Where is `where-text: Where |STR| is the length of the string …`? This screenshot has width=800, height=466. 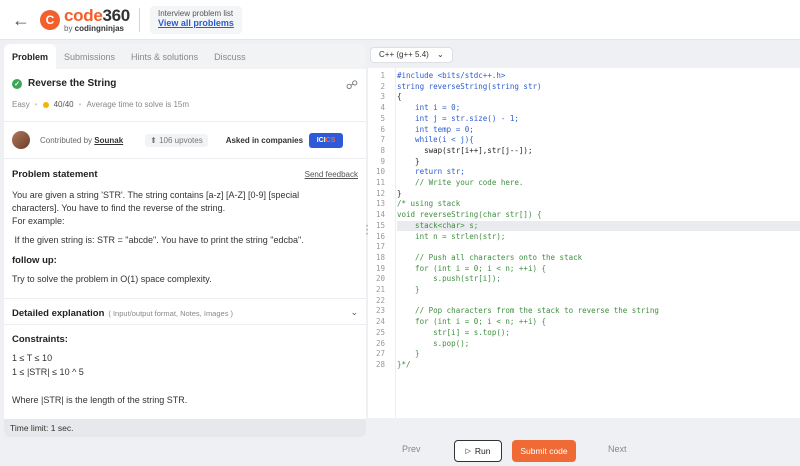
where-text: Where |STR| is the length of the string … is located at coordinates (100, 400).